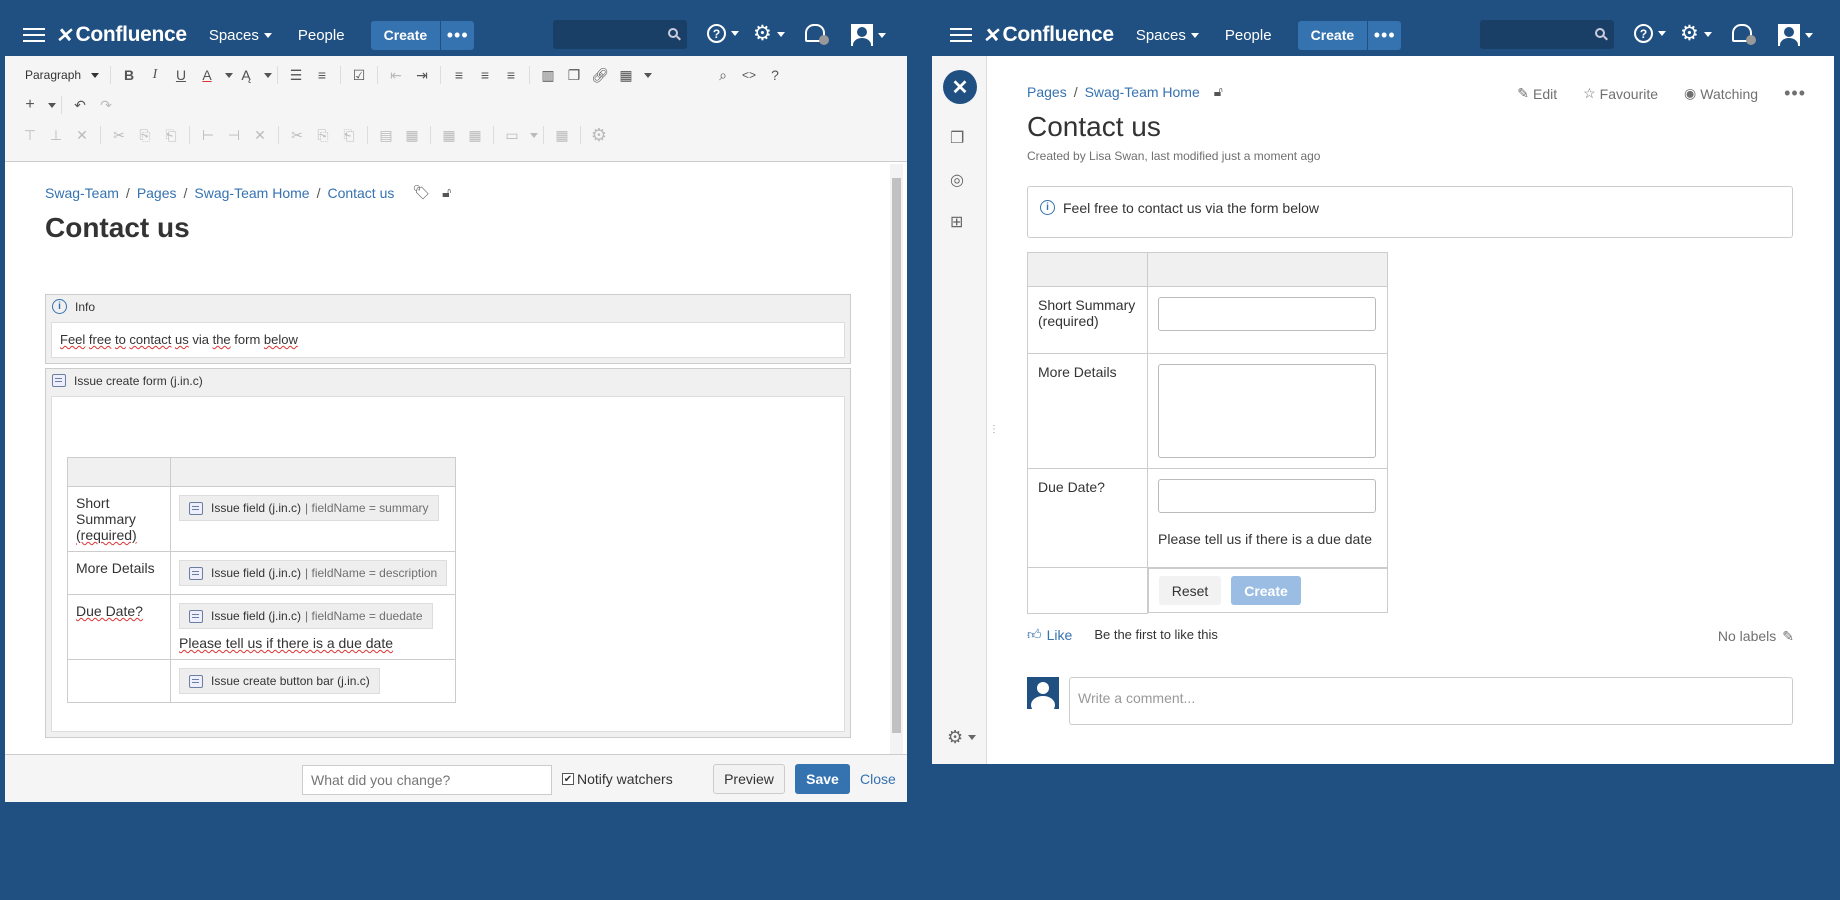 The image size is (1840, 900). Describe the element at coordinates (723, 75) in the screenshot. I see `find-replace-icon: ⌕` at that location.